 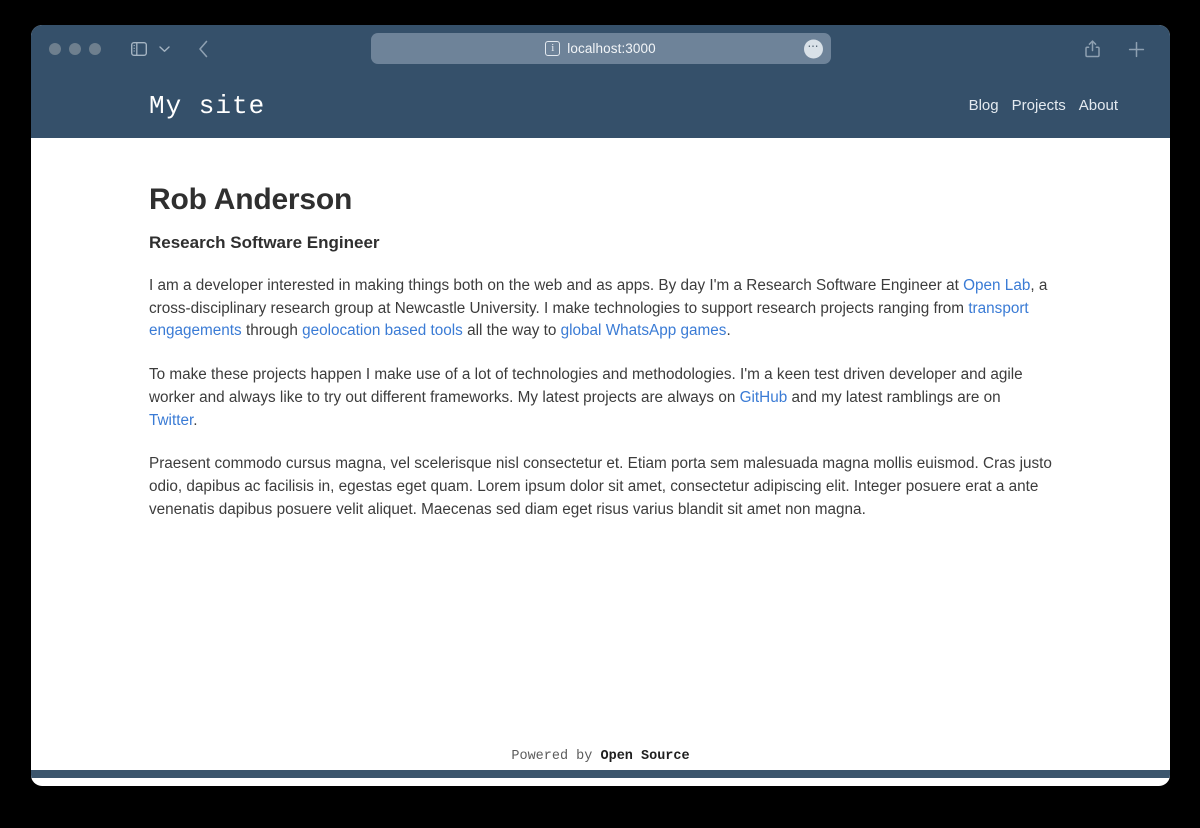 What do you see at coordinates (171, 420) in the screenshot?
I see `link-twitter: Twitter` at bounding box center [171, 420].